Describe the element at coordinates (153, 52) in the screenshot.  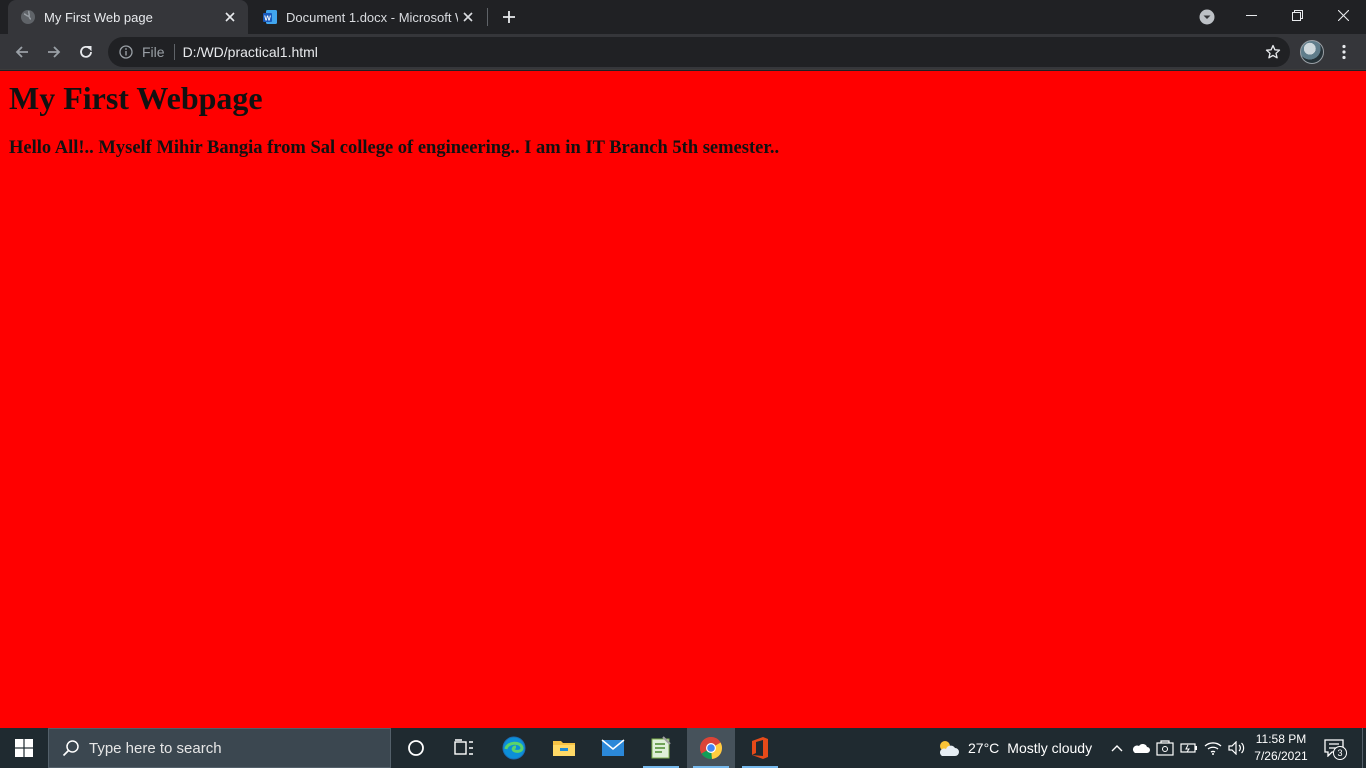
I see `url-scheme-label: File` at that location.